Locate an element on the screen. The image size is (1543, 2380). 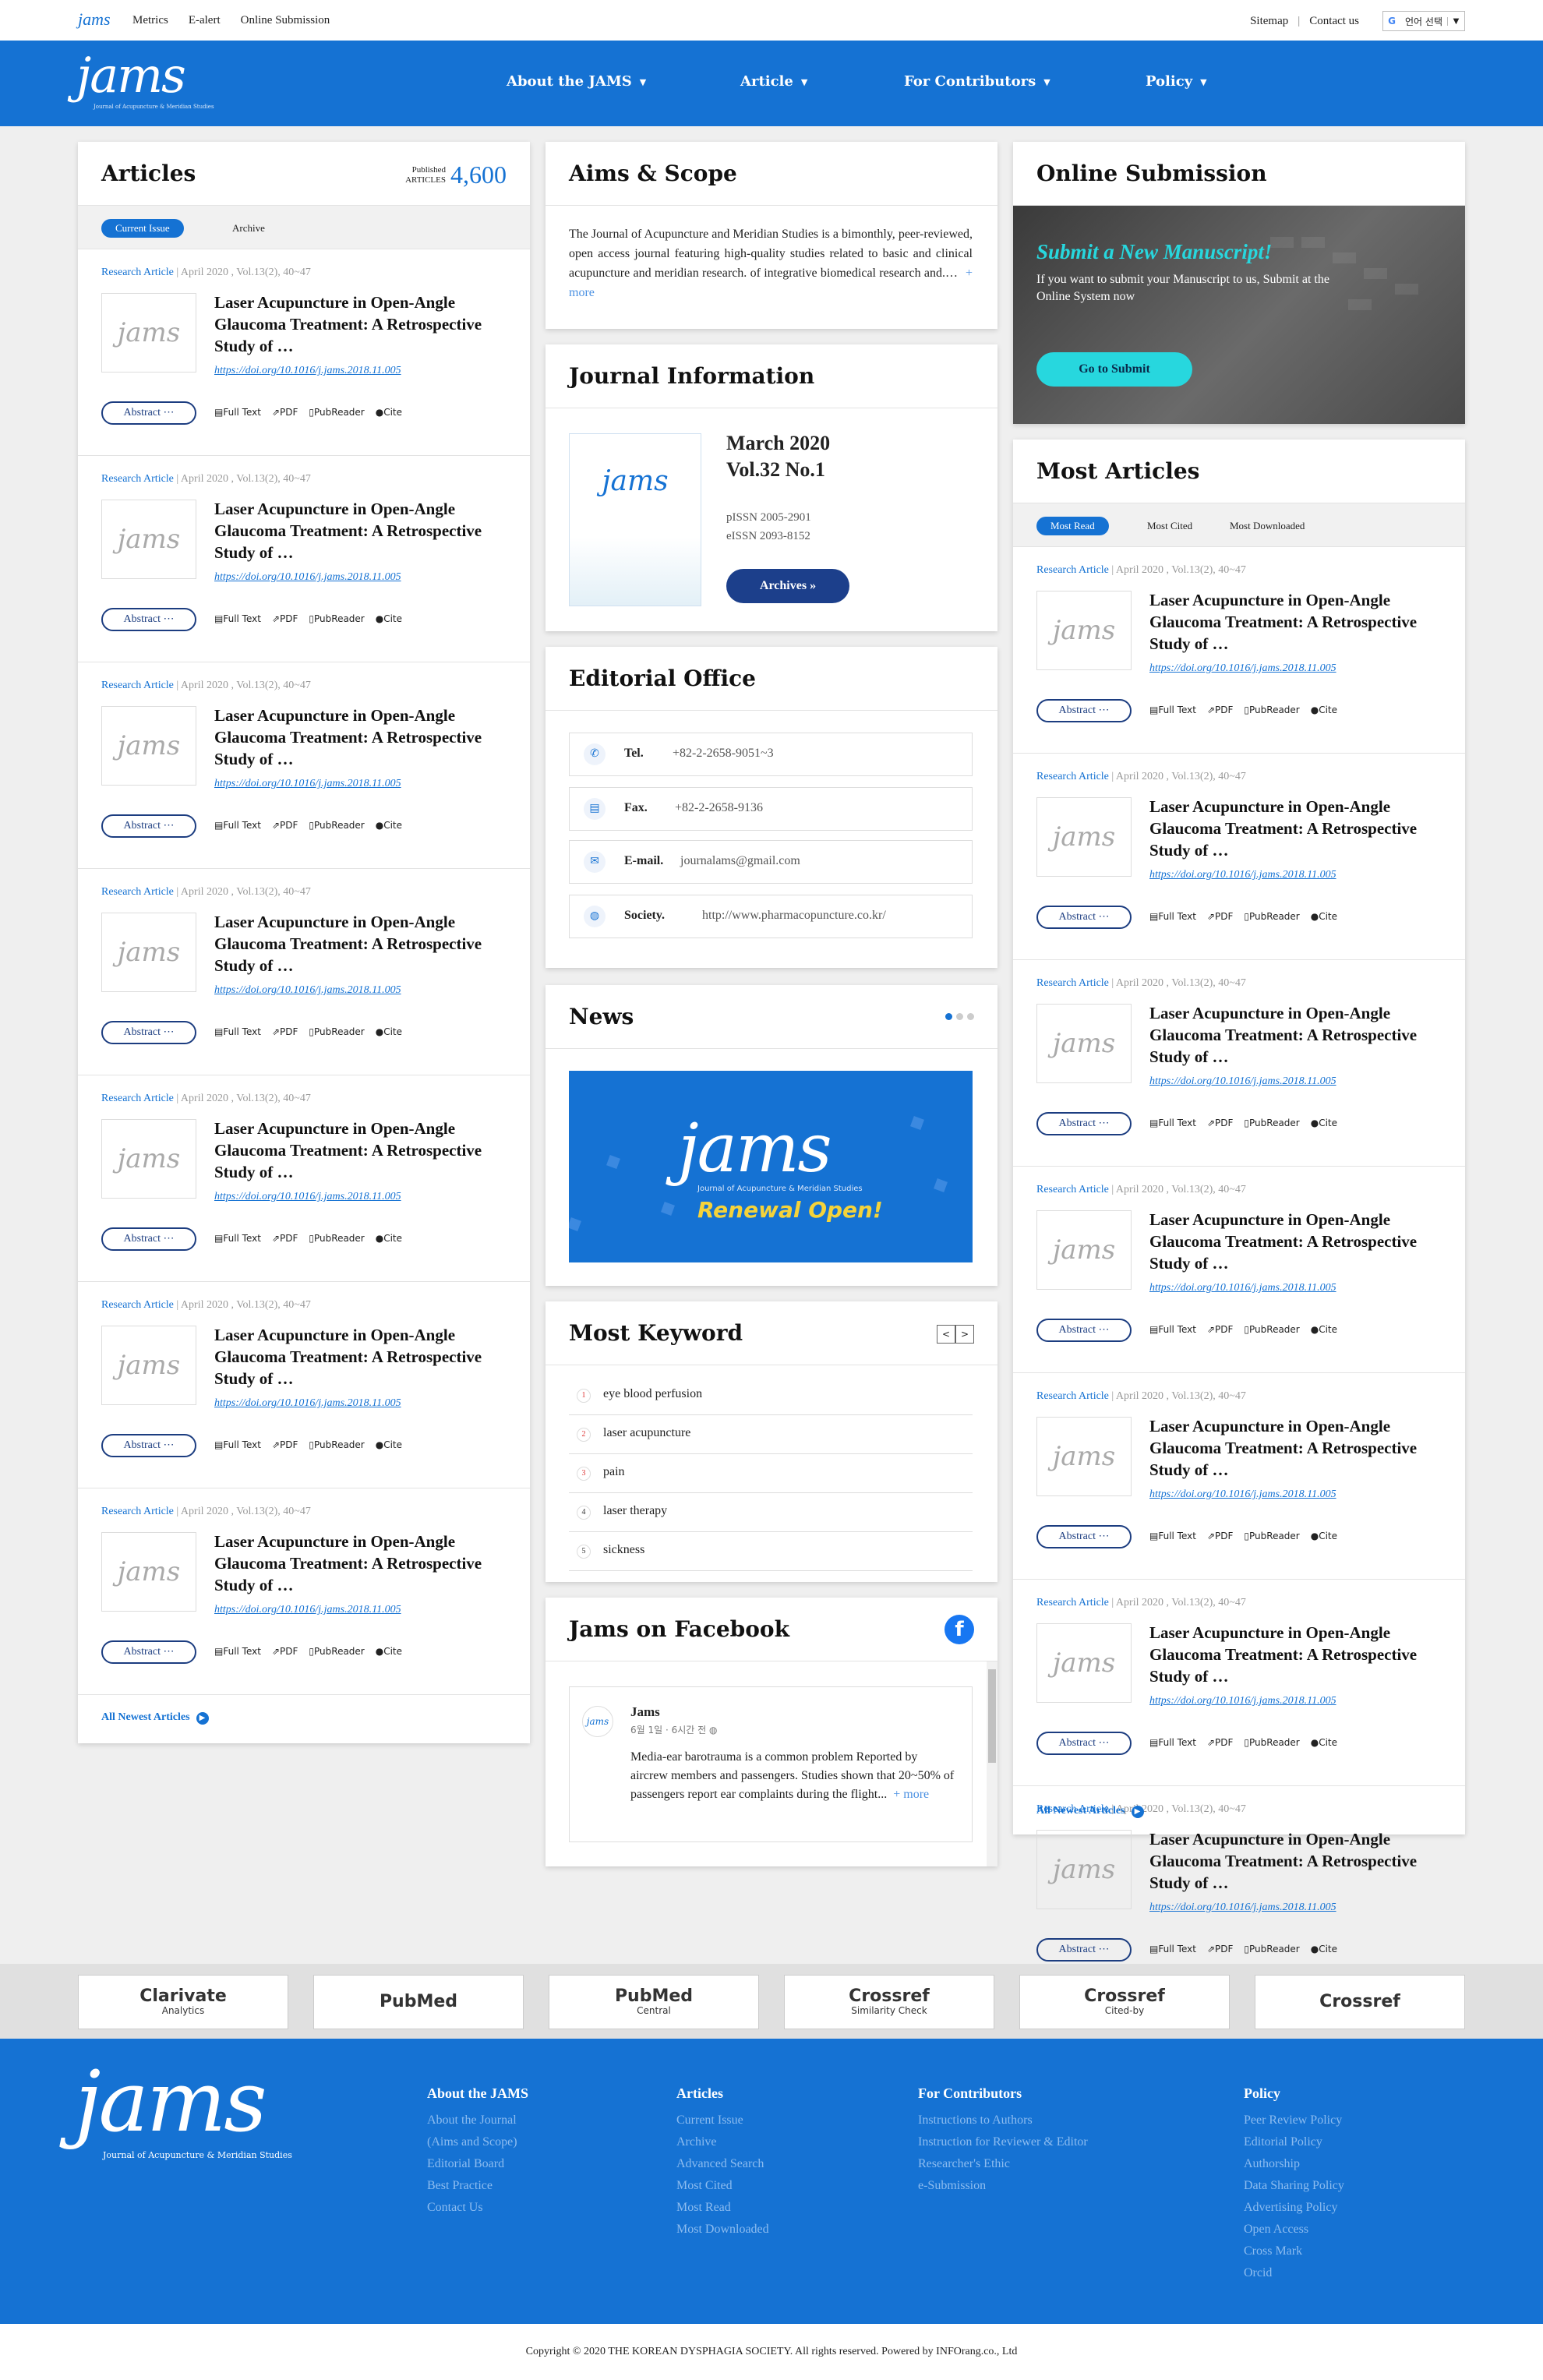
footer-link: Current Issue is located at coordinates (722, 2120).